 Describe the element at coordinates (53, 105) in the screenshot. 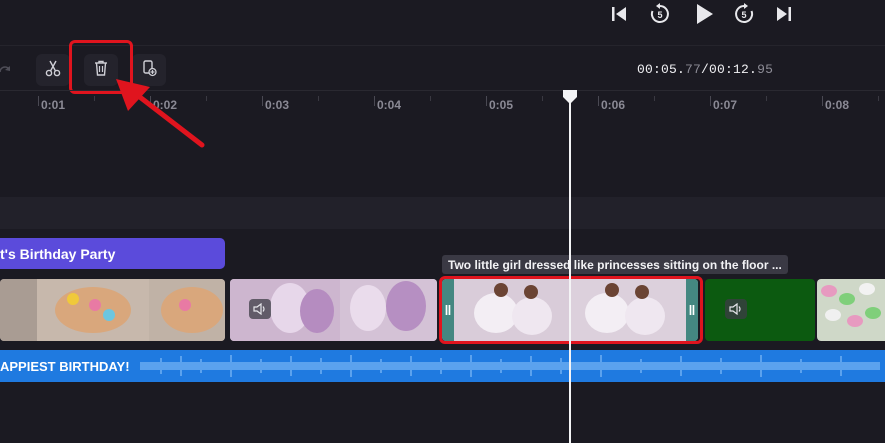

I see `ruler-label: 0:01` at that location.